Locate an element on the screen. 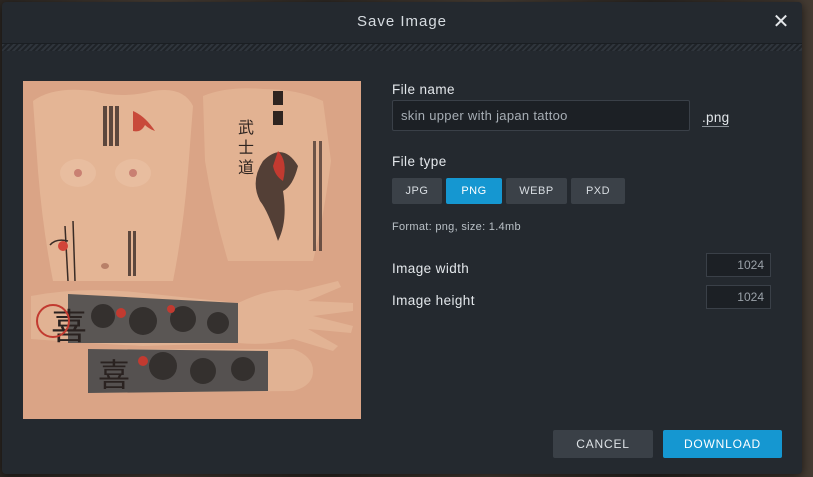  format-info: Format: png, size: 1.4mb is located at coordinates (456, 227).